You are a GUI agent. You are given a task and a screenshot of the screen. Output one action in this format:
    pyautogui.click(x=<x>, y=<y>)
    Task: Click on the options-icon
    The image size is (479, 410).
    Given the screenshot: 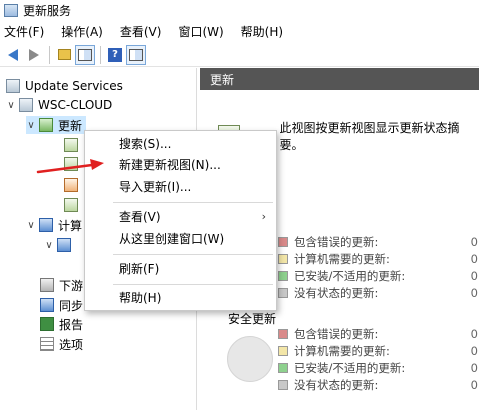 What is the action you would take?
    pyautogui.click(x=47, y=344)
    